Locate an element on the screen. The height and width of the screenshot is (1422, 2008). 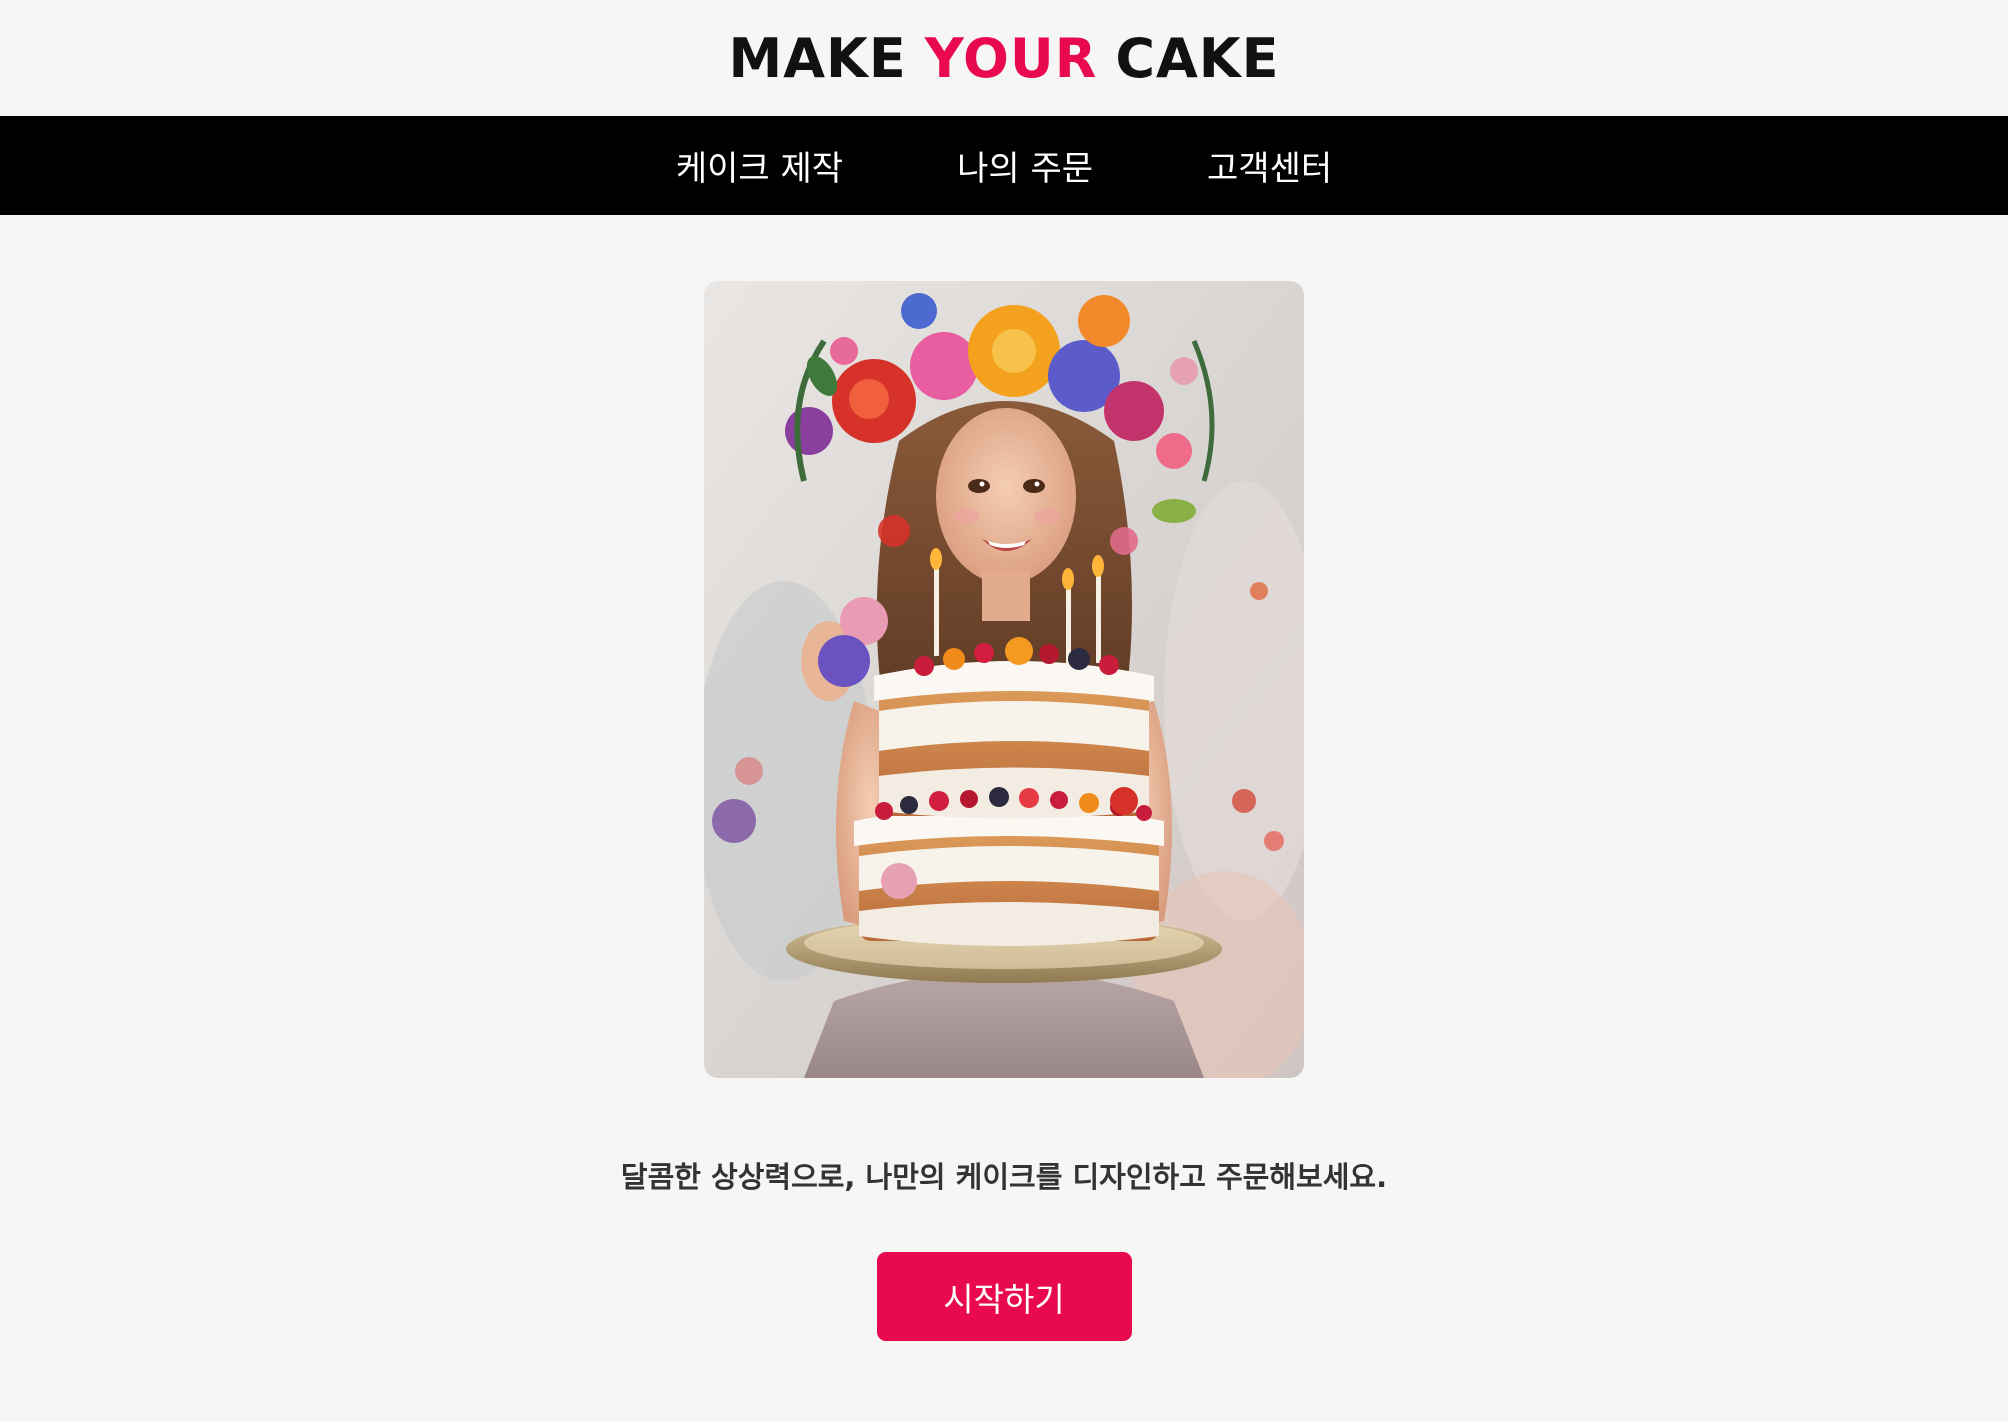
logo-word-make: MAKE is located at coordinates (817, 58).